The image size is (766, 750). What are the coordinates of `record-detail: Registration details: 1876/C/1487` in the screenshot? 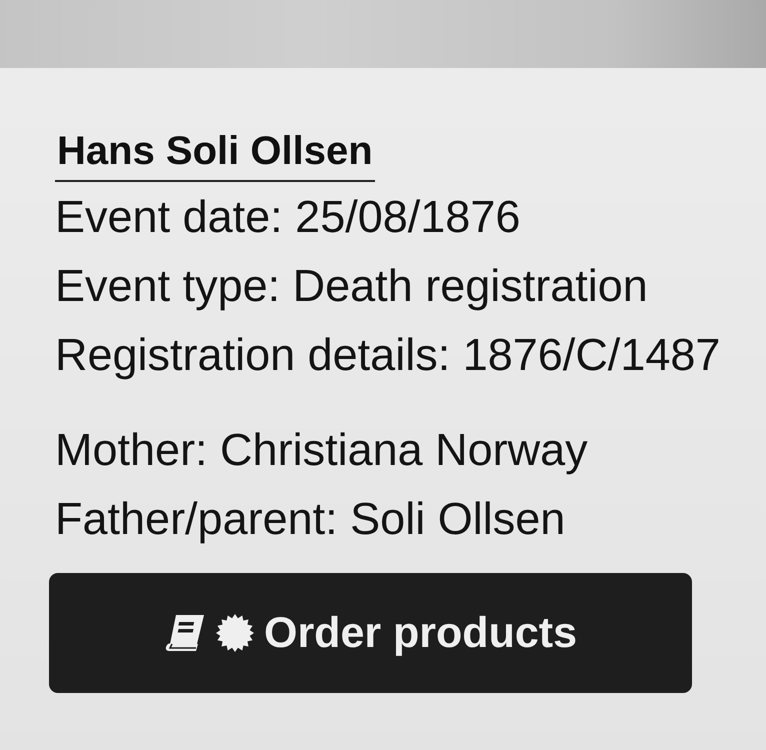 It's located at (387, 355).